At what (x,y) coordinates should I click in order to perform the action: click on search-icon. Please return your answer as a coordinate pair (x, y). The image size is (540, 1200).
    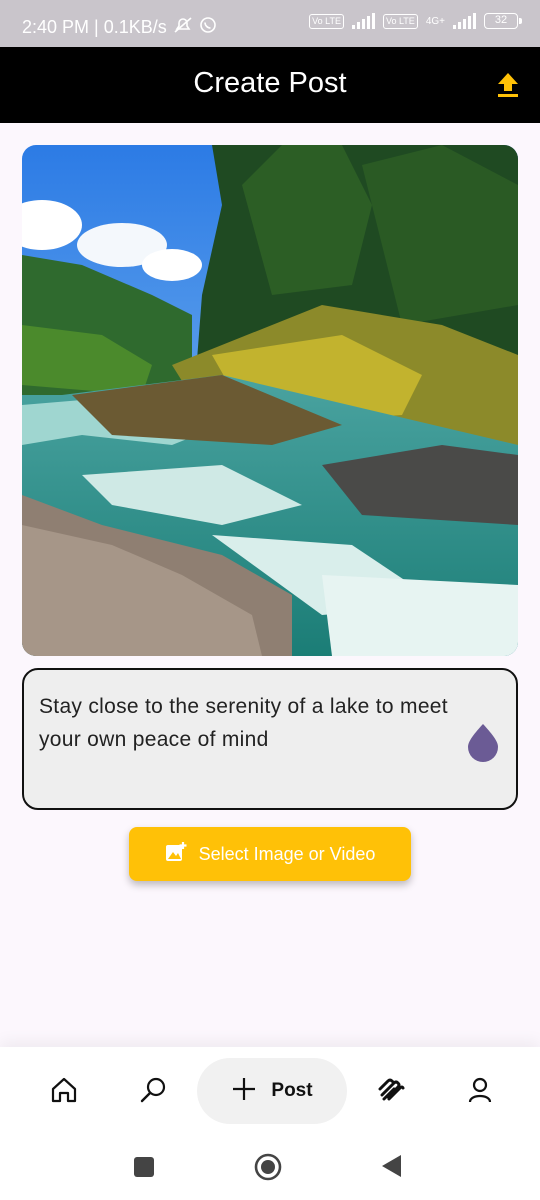
    Looking at the image, I should click on (153, 1090).